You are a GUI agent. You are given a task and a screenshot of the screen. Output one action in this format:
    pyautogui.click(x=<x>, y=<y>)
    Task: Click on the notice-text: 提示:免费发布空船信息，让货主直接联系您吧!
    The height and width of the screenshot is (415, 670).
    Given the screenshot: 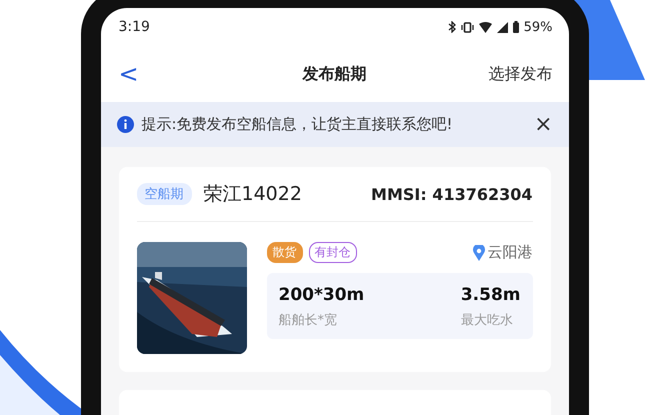 What is the action you would take?
    pyautogui.click(x=298, y=124)
    